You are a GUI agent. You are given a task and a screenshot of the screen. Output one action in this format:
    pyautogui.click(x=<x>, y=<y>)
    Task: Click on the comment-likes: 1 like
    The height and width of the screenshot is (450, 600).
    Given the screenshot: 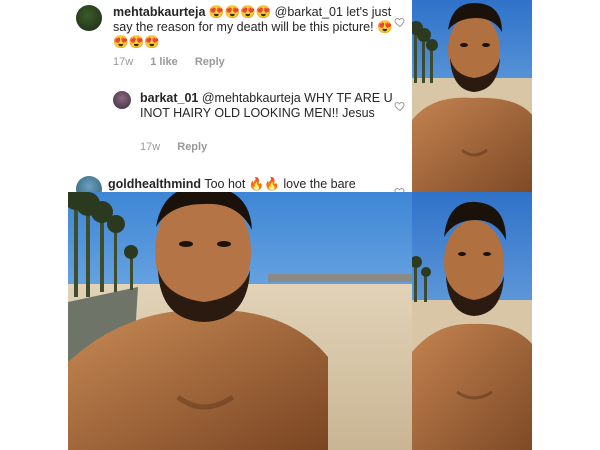 What is the action you would take?
    pyautogui.click(x=164, y=62)
    